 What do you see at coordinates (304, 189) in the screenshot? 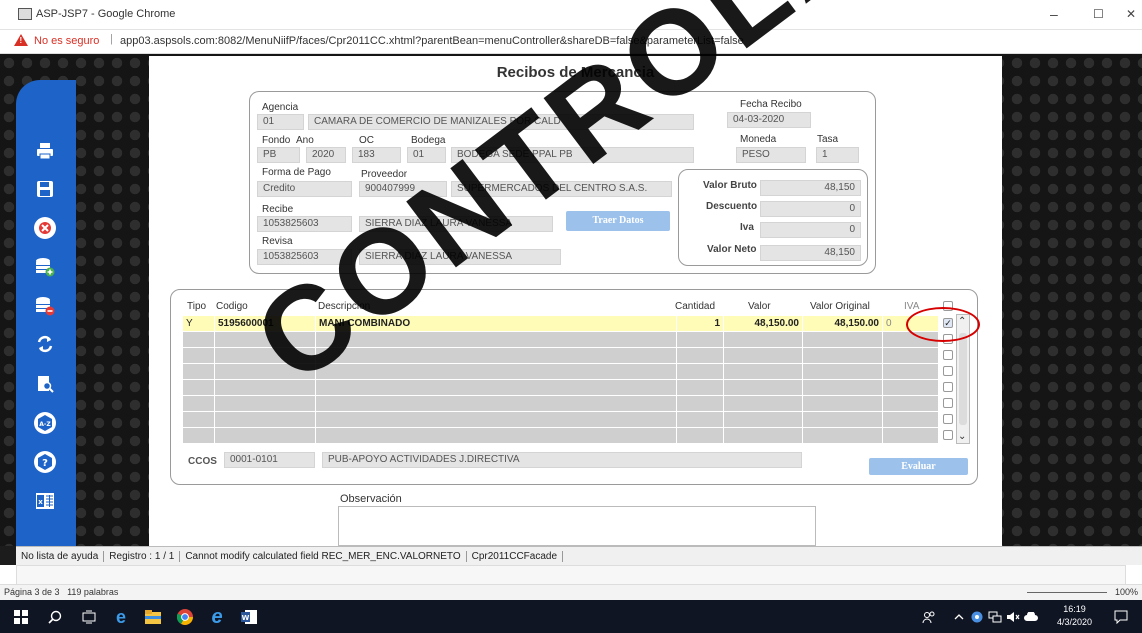
I see `forma-pago-field: Credito` at bounding box center [304, 189].